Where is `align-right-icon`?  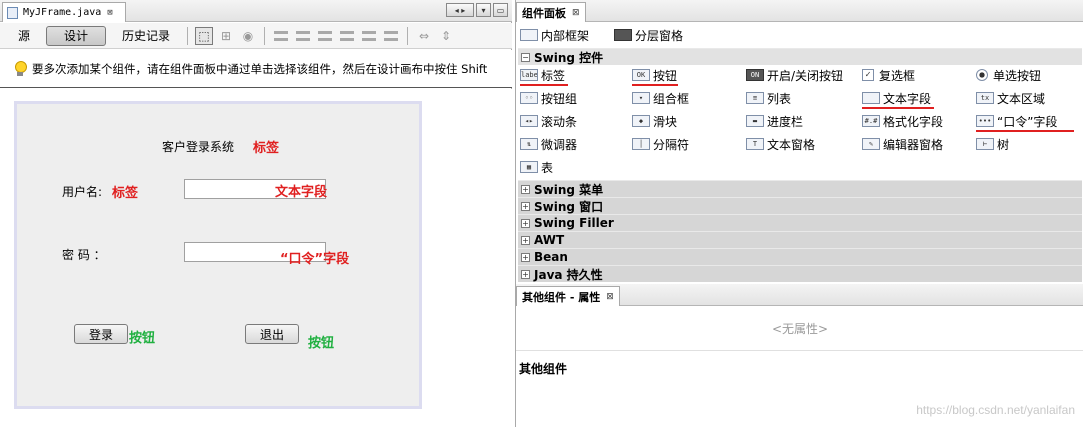 align-right-icon is located at coordinates (303, 36).